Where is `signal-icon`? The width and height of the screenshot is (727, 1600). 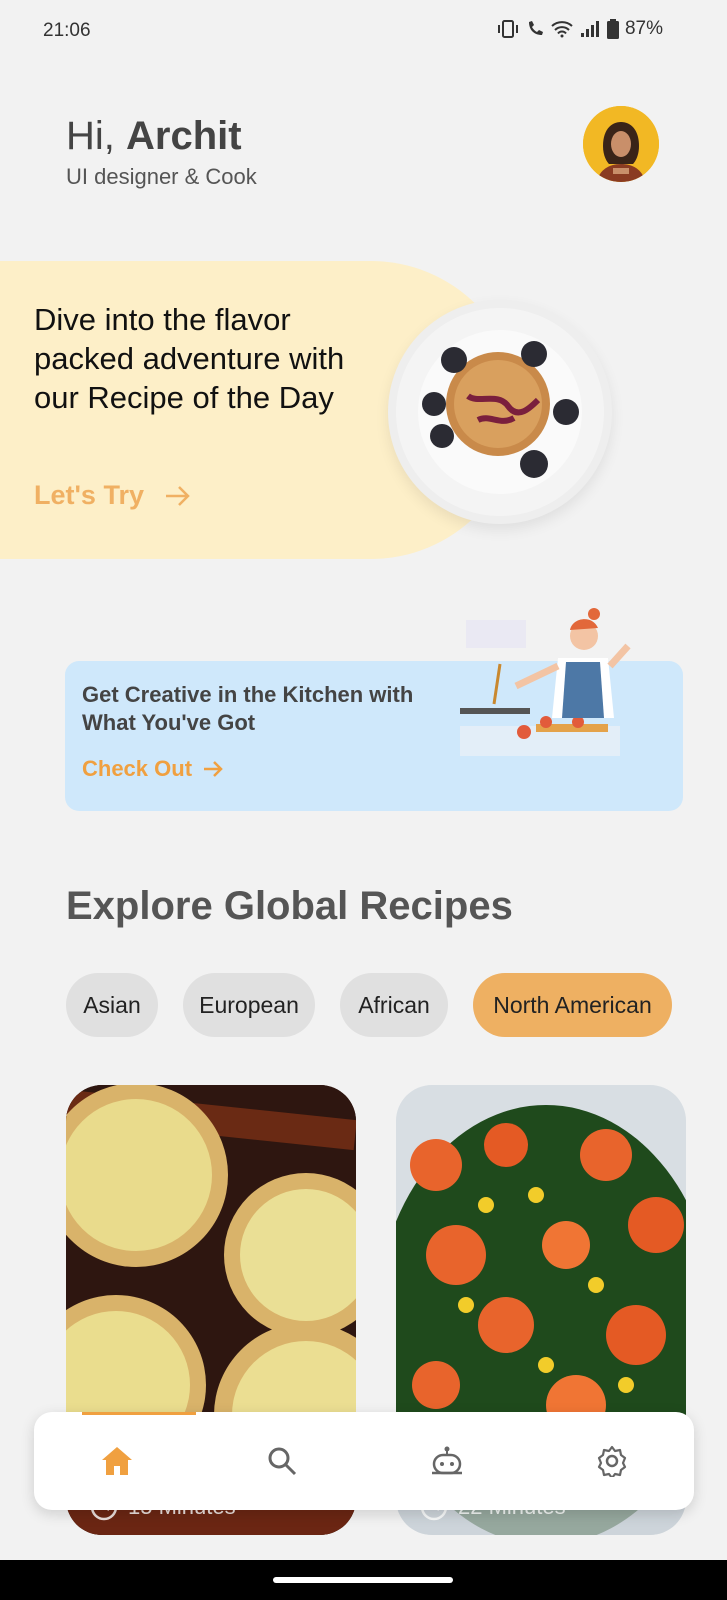 signal-icon is located at coordinates (589, 29).